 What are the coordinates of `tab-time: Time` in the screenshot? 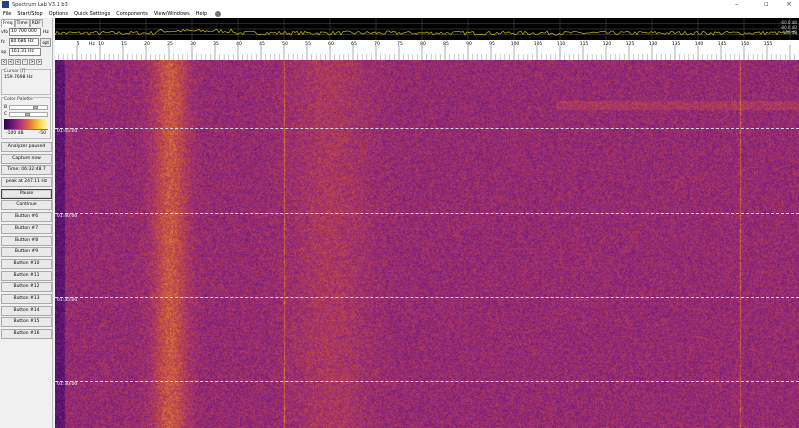 It's located at (22, 23).